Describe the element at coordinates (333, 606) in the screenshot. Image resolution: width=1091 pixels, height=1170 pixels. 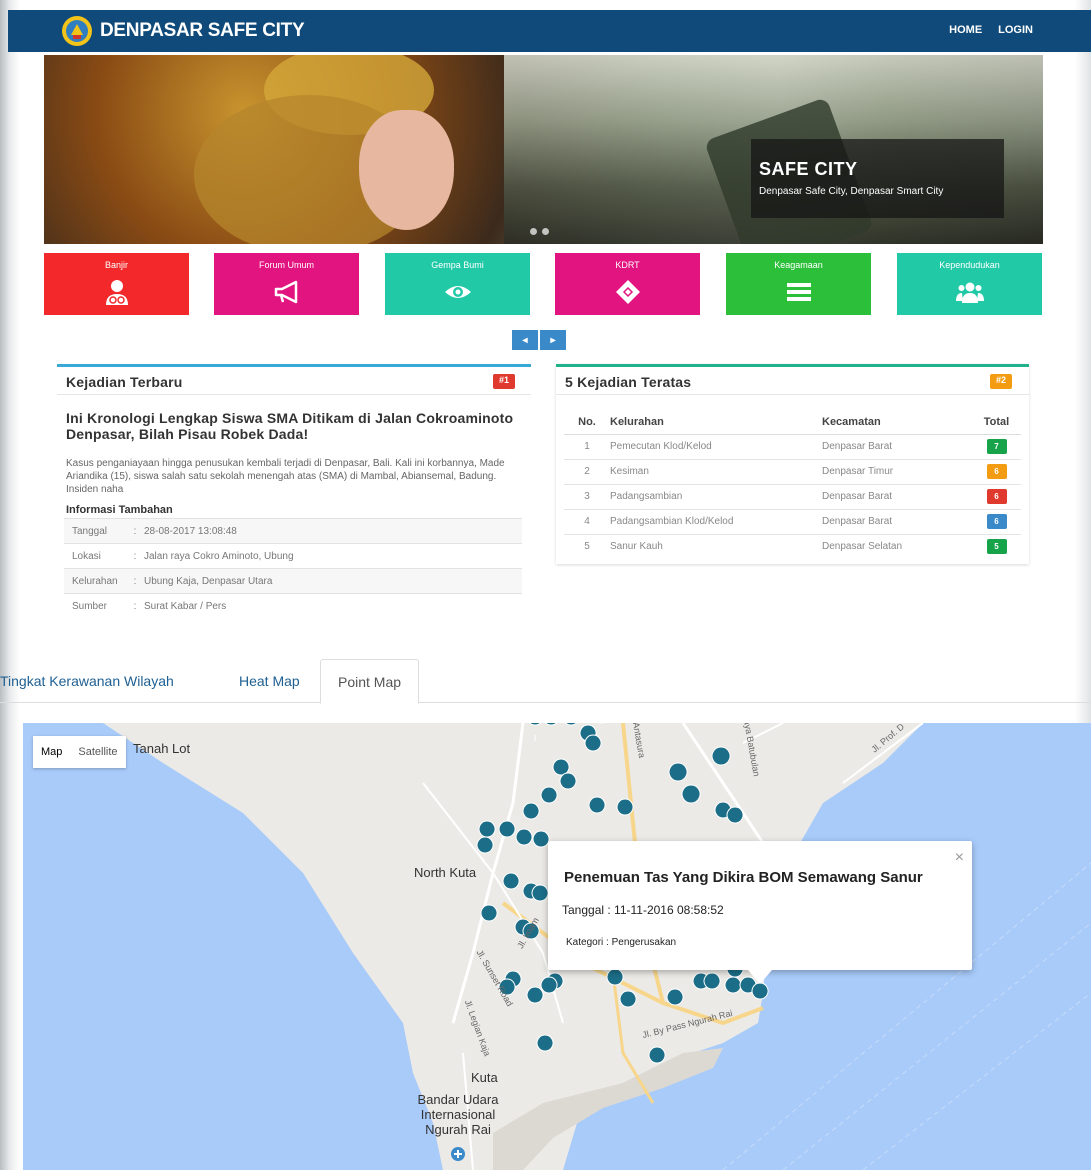
I see `info-value: Surat Kabar / Pers` at that location.